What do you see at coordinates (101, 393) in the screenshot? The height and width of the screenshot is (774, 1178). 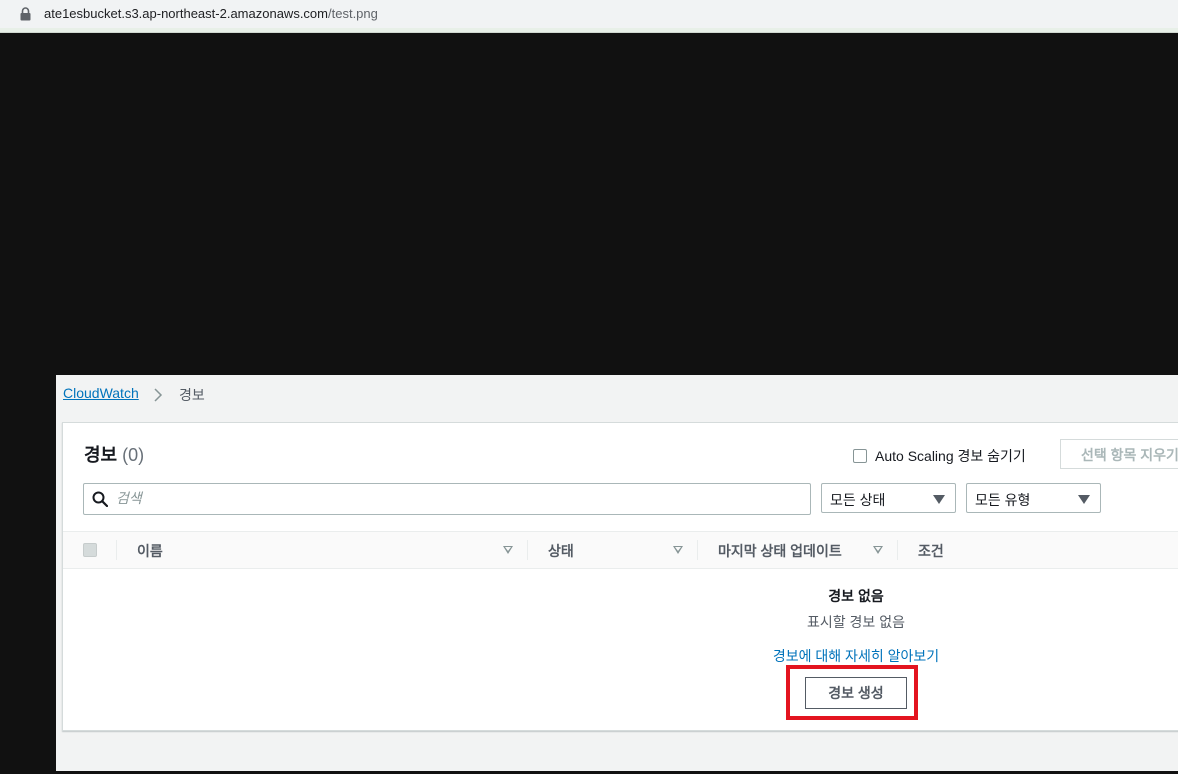 I see `breadcrumb-cloudwatch-link: CloudWatch` at bounding box center [101, 393].